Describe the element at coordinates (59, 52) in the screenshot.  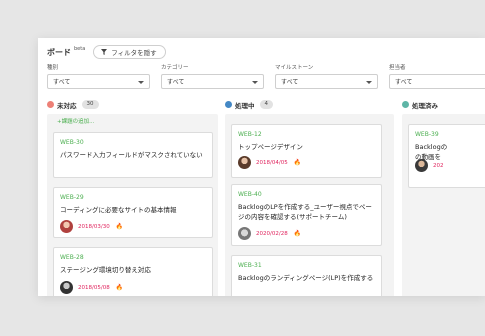
I see `page-title: ボード` at that location.